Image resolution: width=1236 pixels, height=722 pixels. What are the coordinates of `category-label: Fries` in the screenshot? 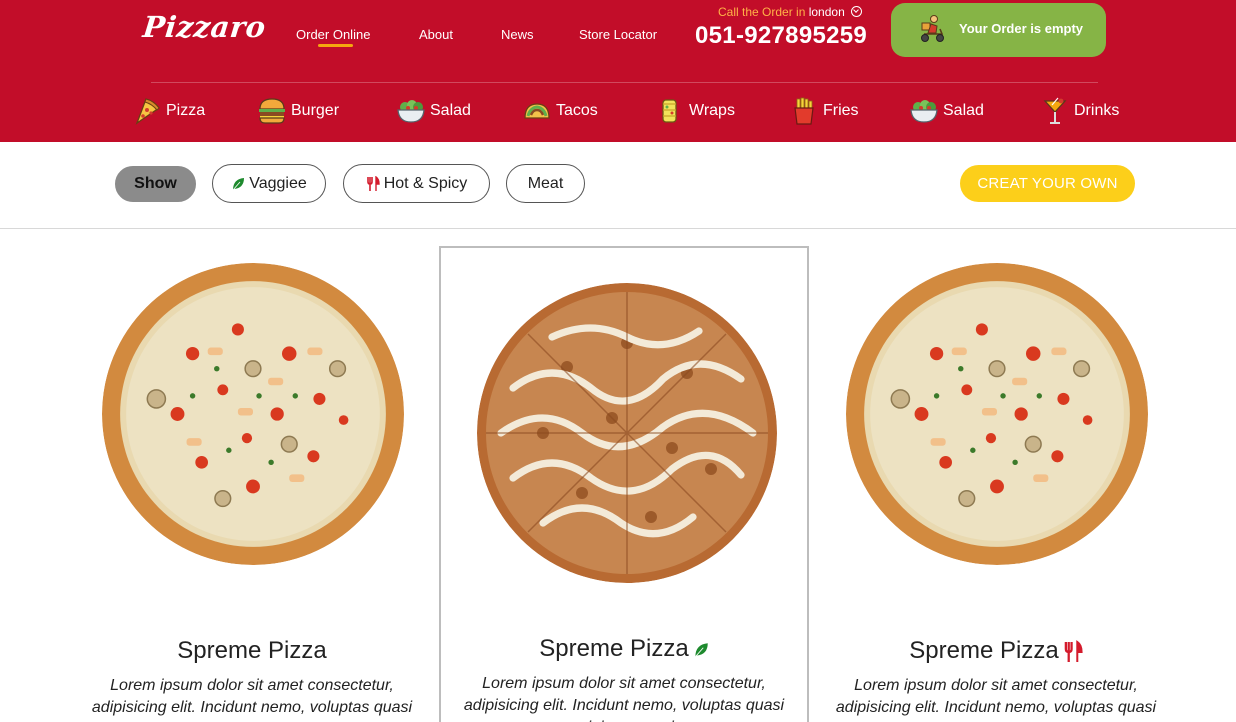 It's located at (841, 110).